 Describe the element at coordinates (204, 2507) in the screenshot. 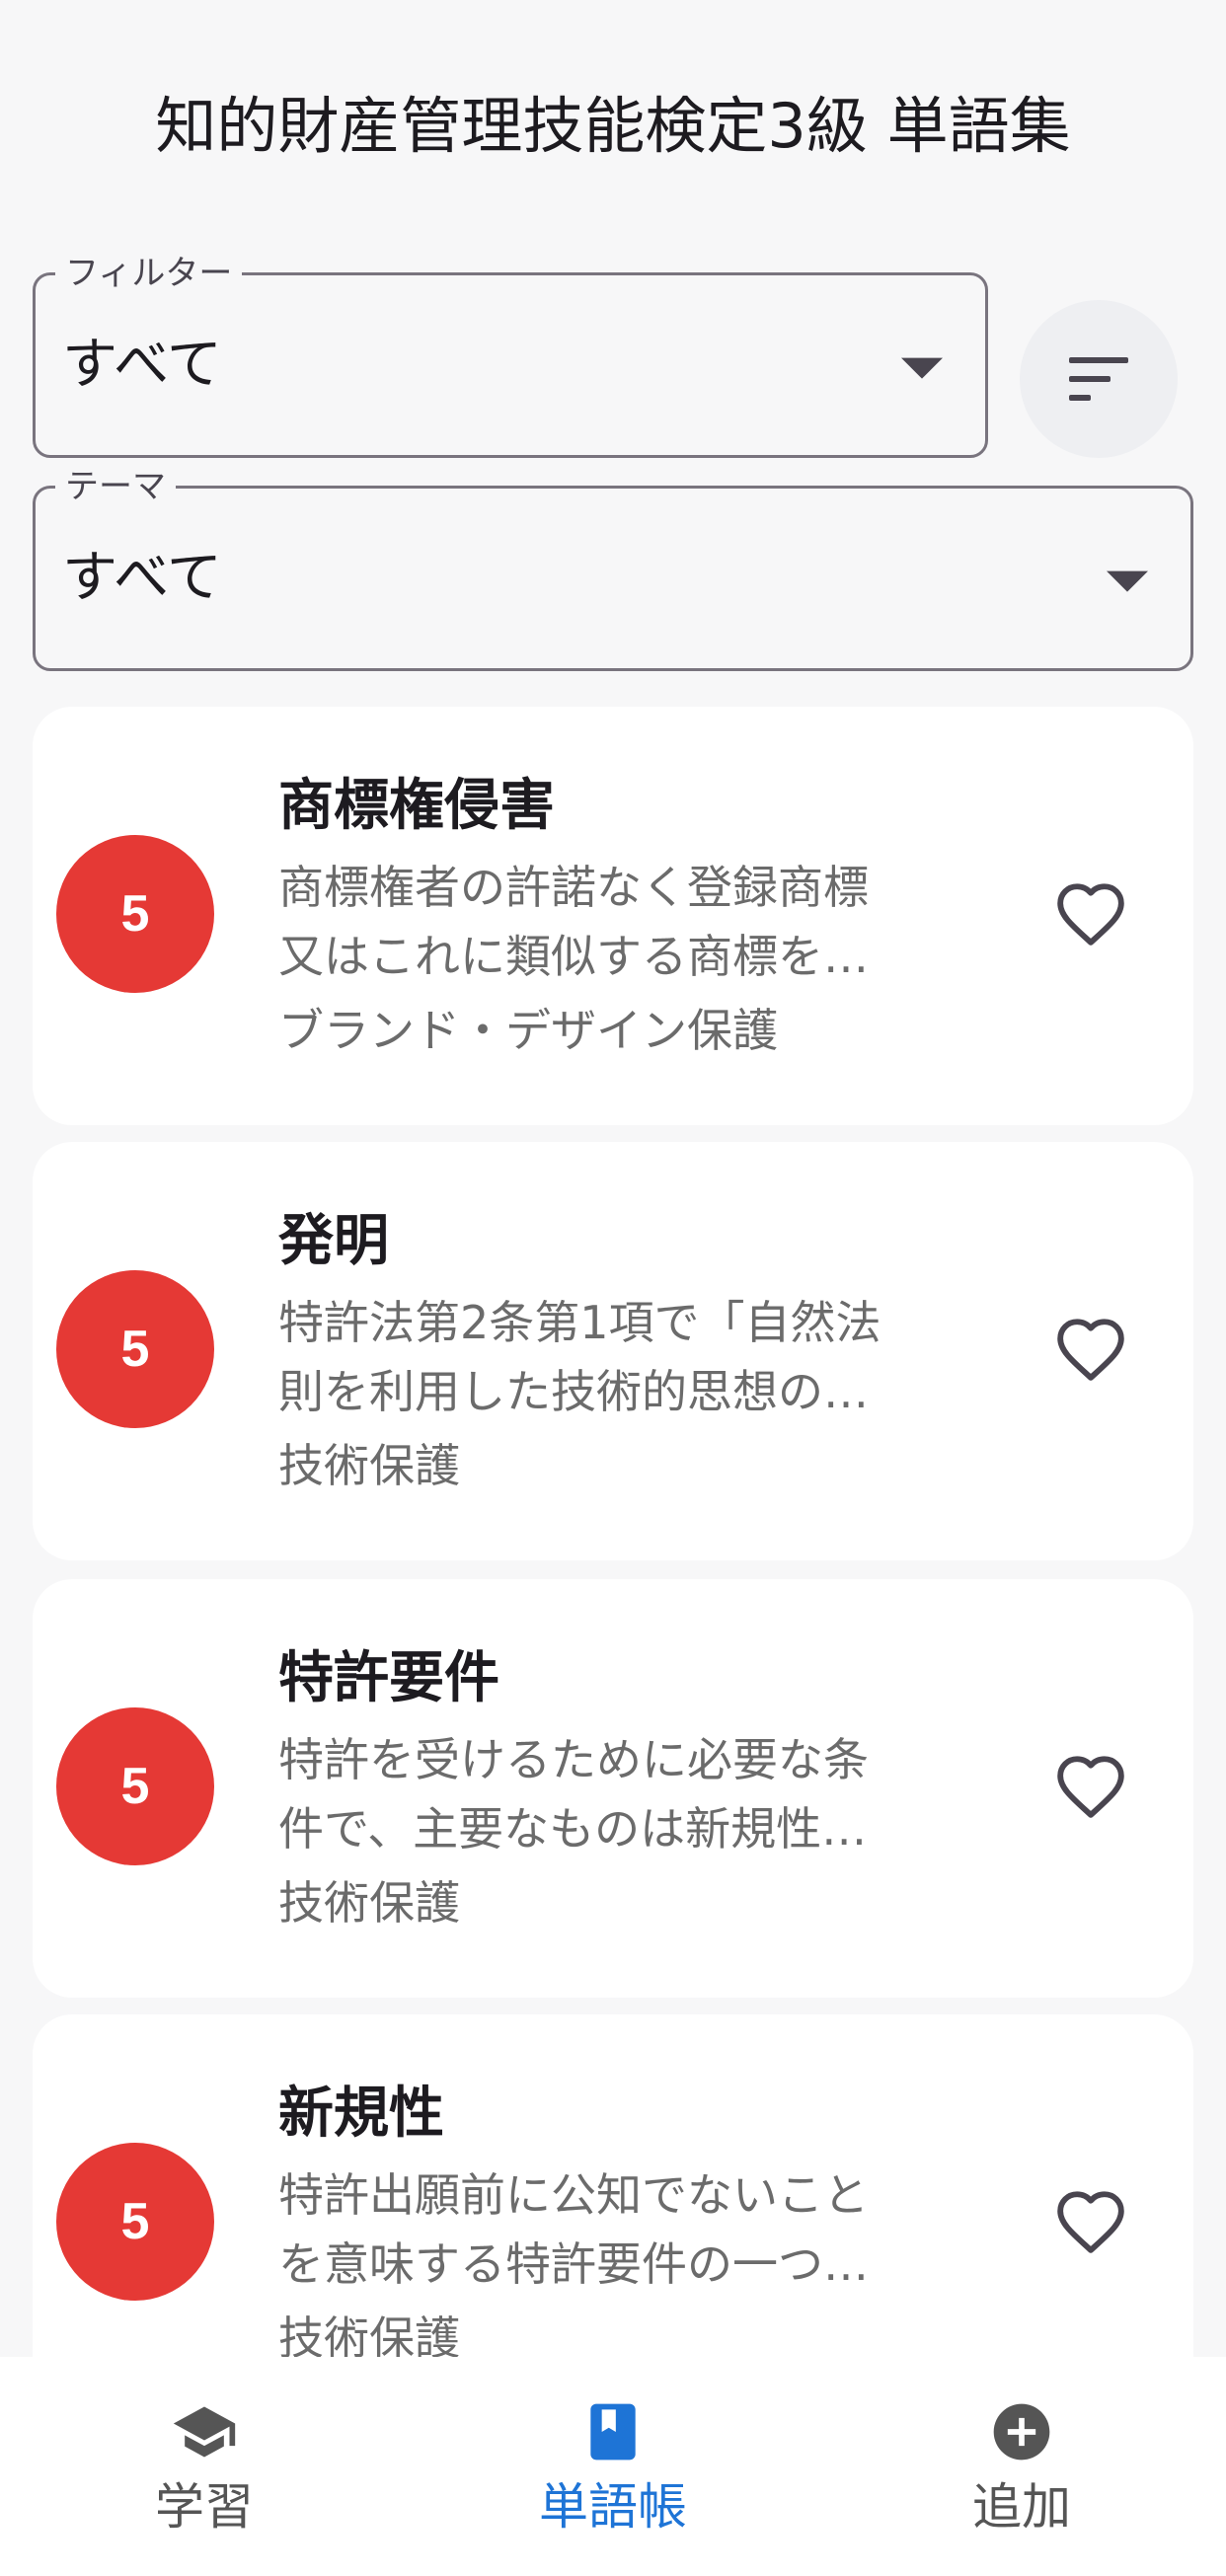

I see `nav-label: 学習` at that location.